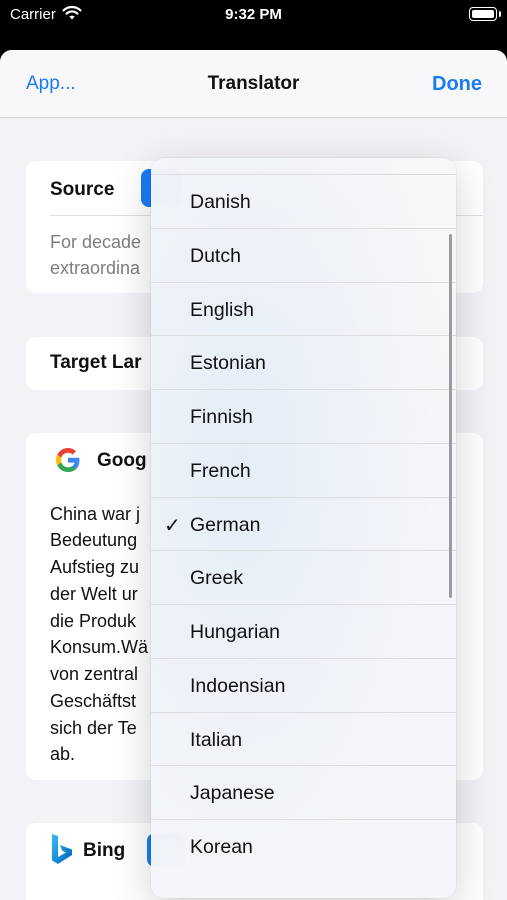  What do you see at coordinates (303, 524) in the screenshot?
I see `menu-item-german: ✓ German` at bounding box center [303, 524].